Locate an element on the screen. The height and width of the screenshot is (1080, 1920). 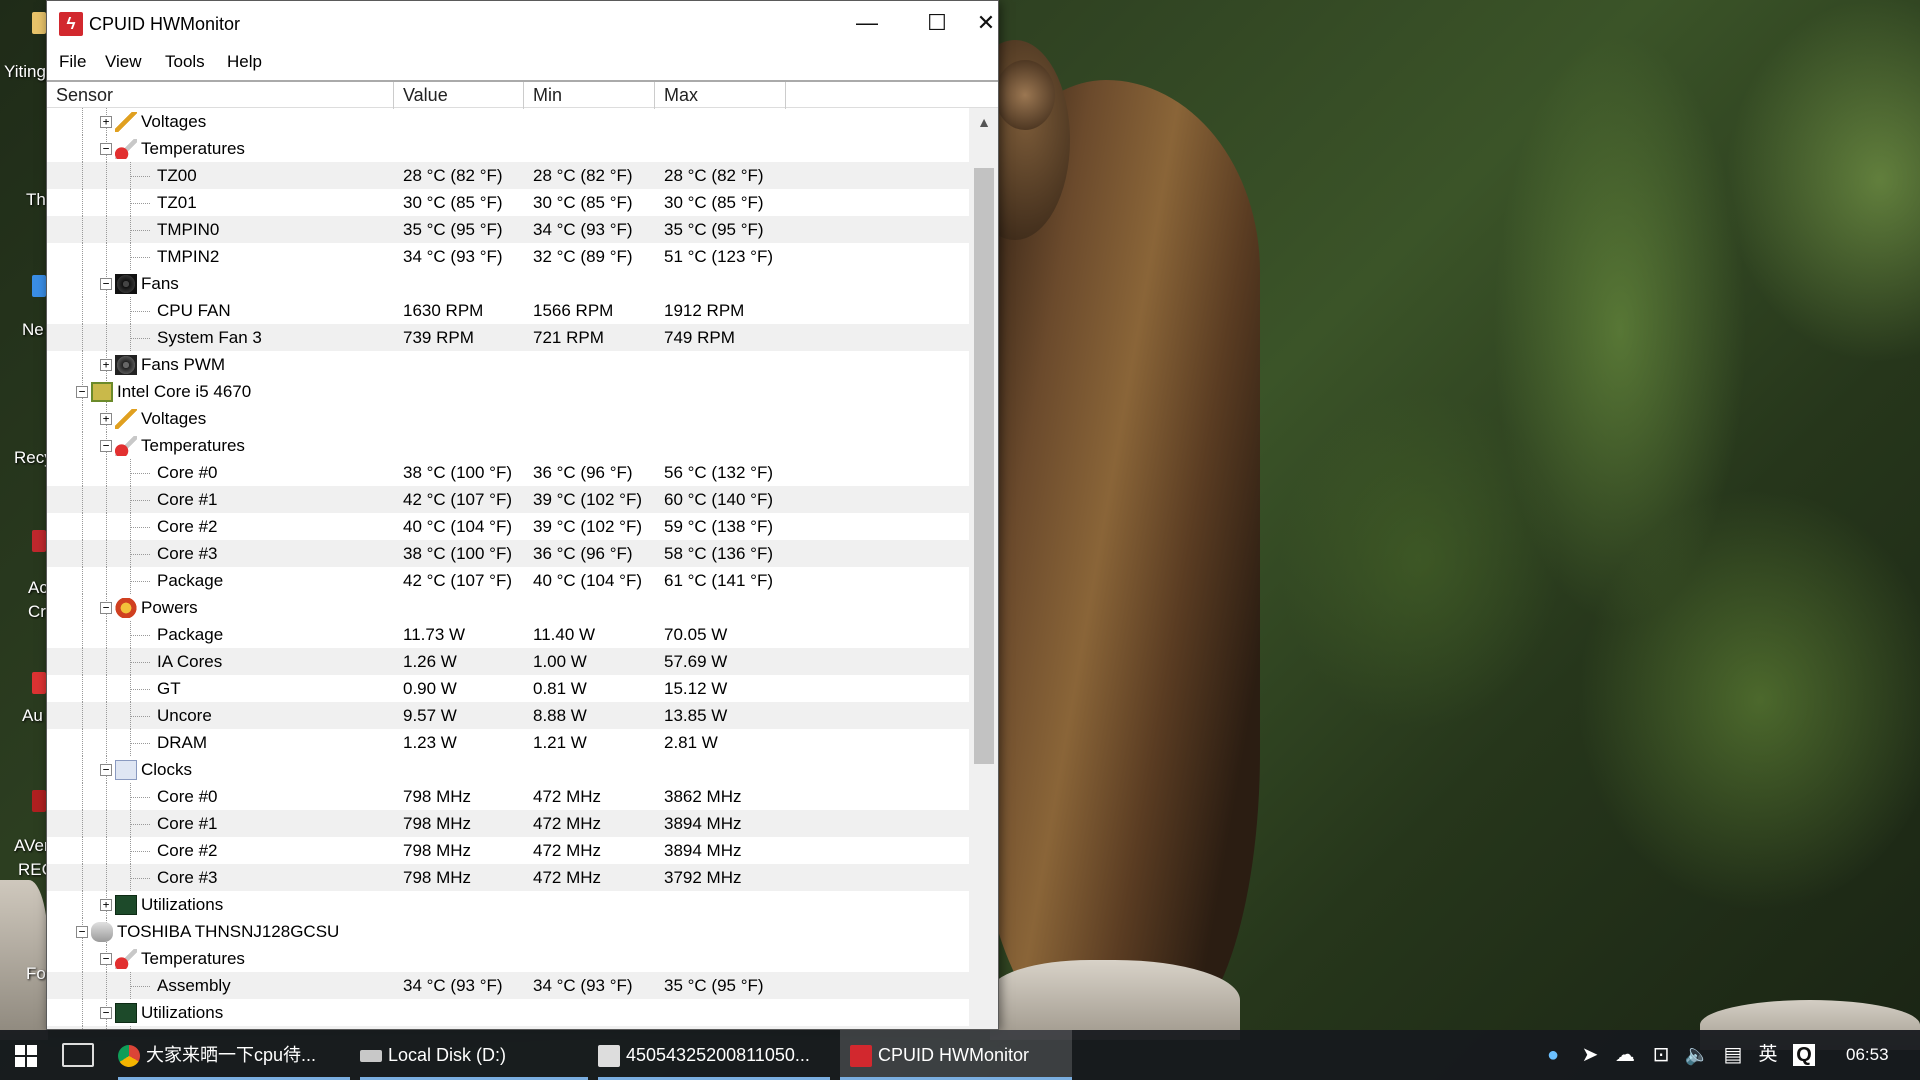
column-min: Min is located at coordinates (589, 95).